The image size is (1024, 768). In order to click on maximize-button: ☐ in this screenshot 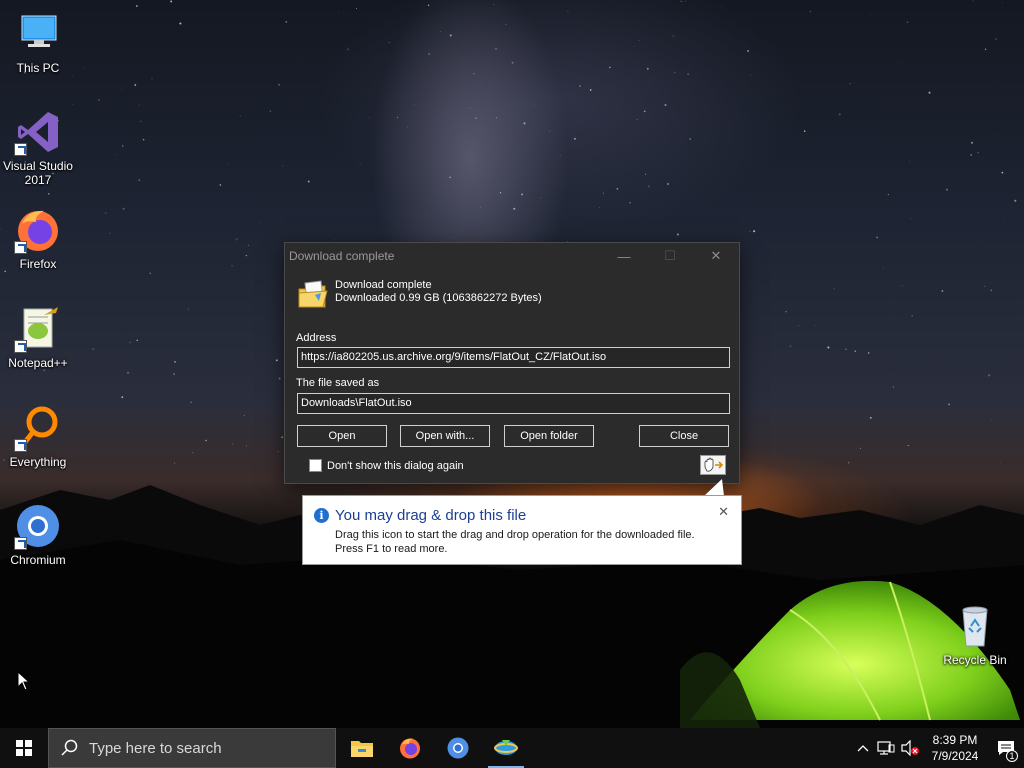, I will do `click(670, 256)`.